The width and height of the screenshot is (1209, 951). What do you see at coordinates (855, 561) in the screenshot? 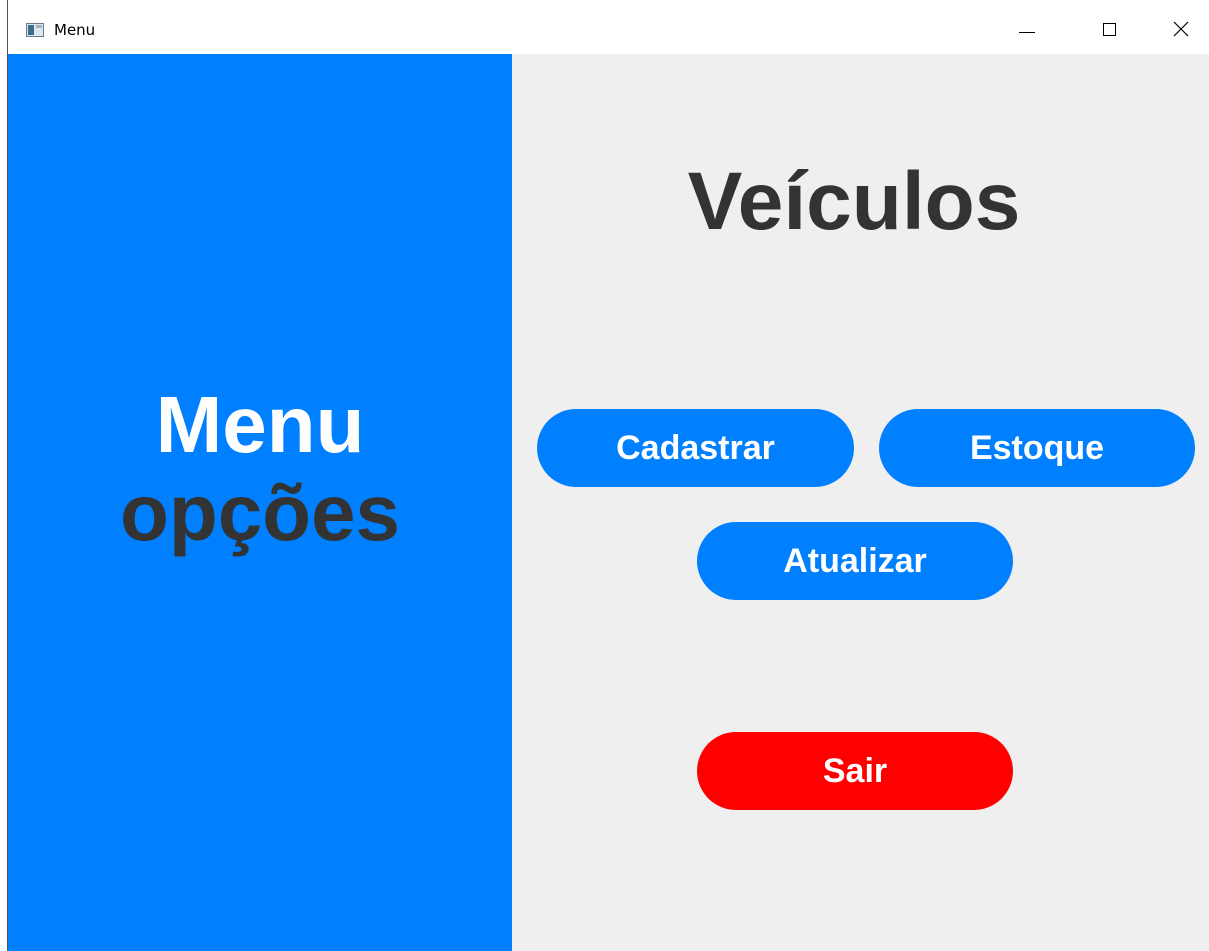
I see `atualizar-button: Atualizar` at bounding box center [855, 561].